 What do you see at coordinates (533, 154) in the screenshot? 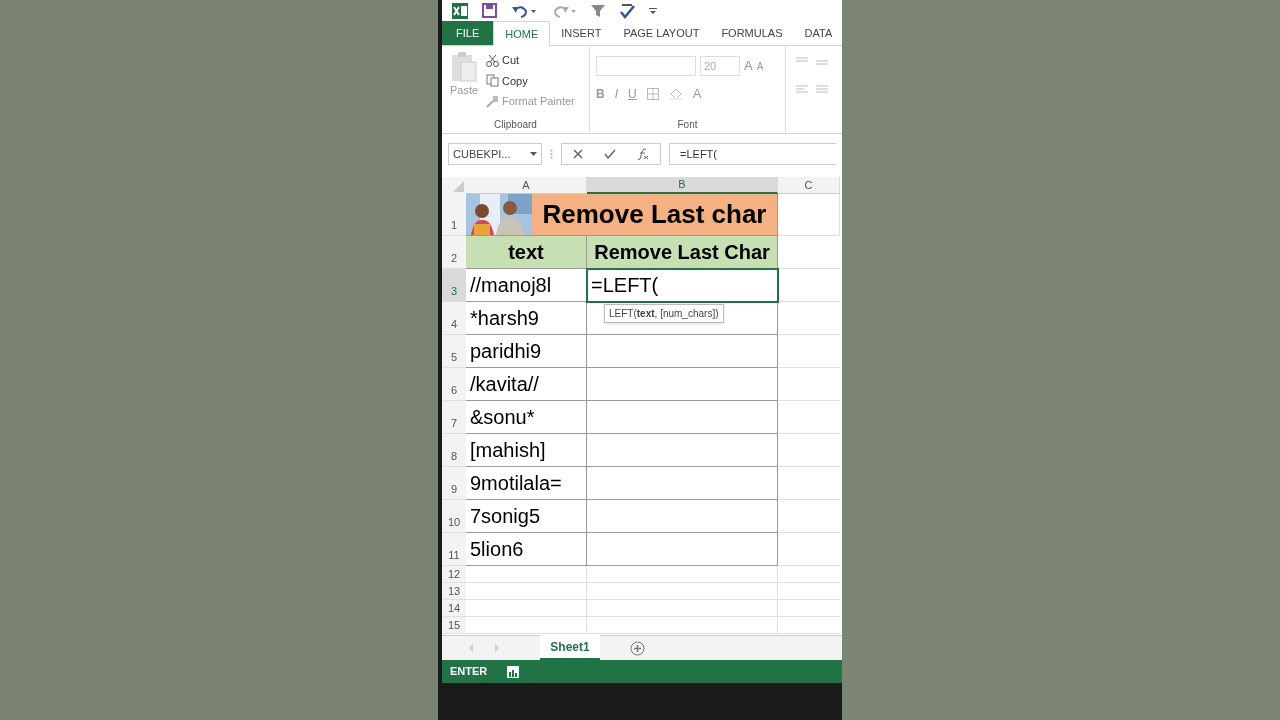
I see `dropdown-arrow-icon` at bounding box center [533, 154].